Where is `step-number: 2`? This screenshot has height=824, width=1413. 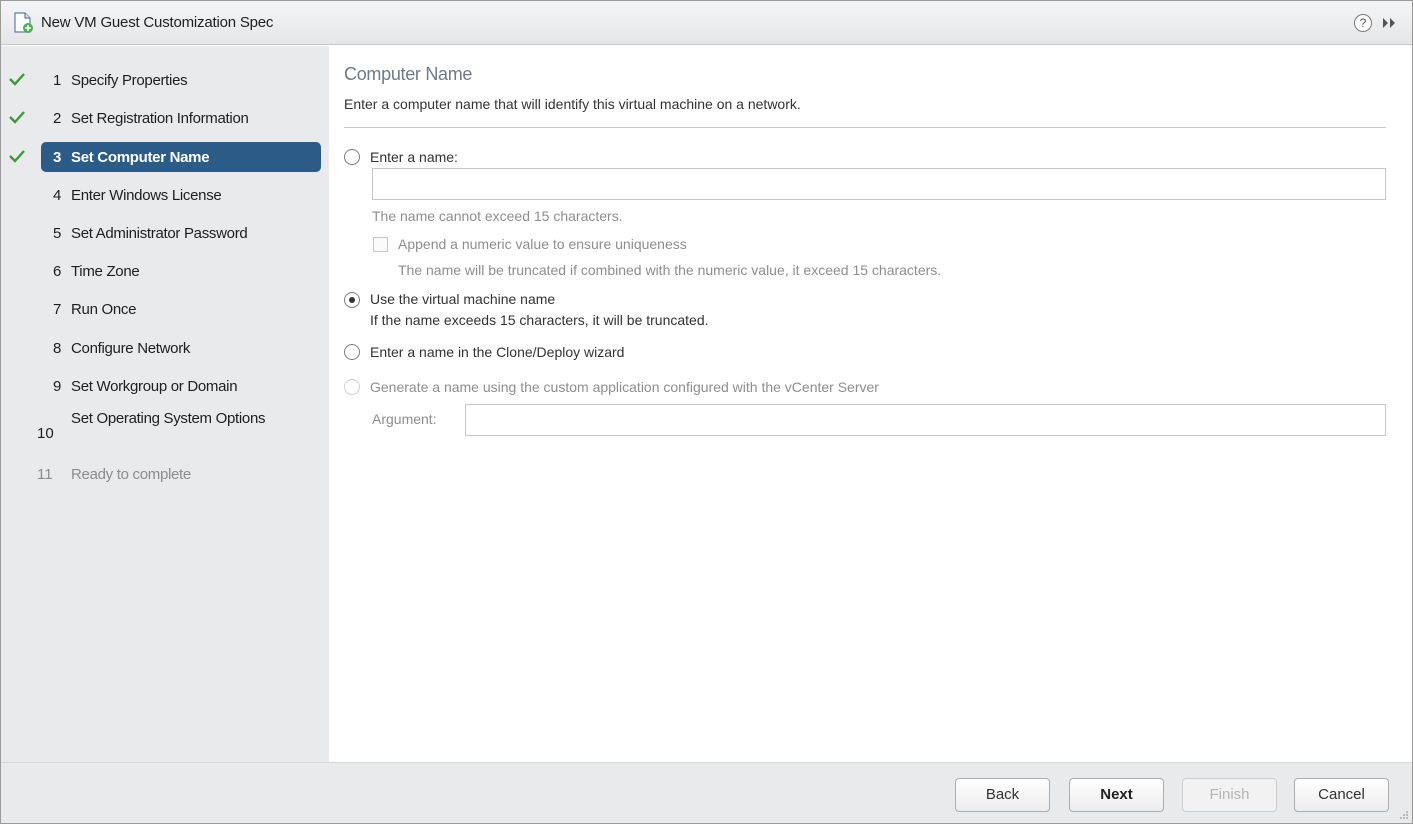 step-number: 2 is located at coordinates (57, 118).